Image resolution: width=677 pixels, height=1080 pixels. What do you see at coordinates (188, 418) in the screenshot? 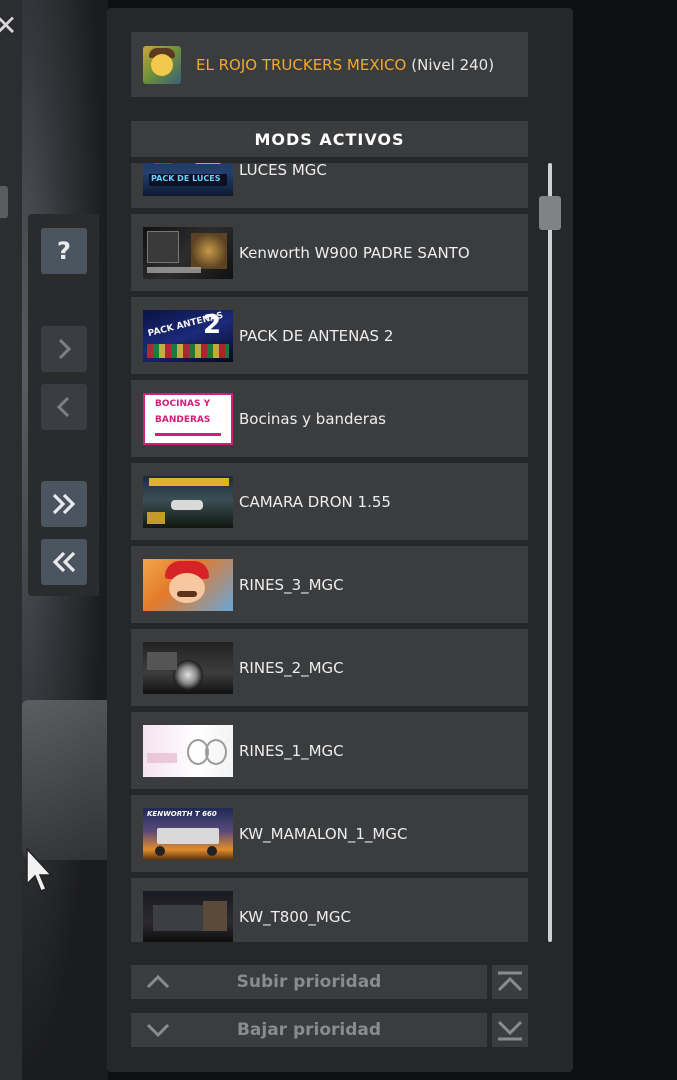
I see `mod-thumbnail: BOCINAS Y BANDERAS` at bounding box center [188, 418].